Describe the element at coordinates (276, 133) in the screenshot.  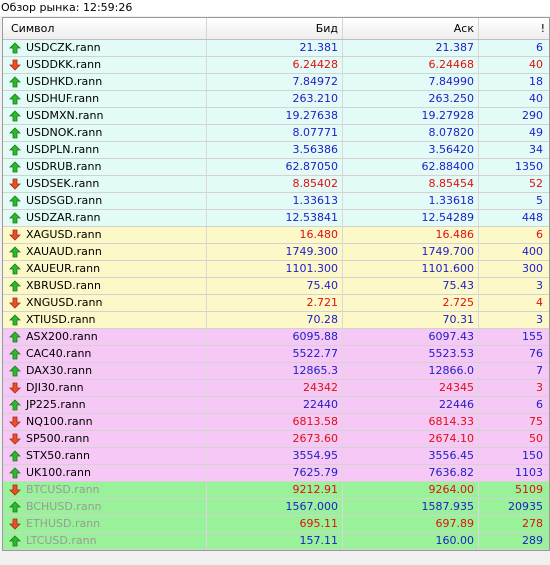
I see `table-row: USDNOK.rann 8.07771 8.07820 49` at that location.